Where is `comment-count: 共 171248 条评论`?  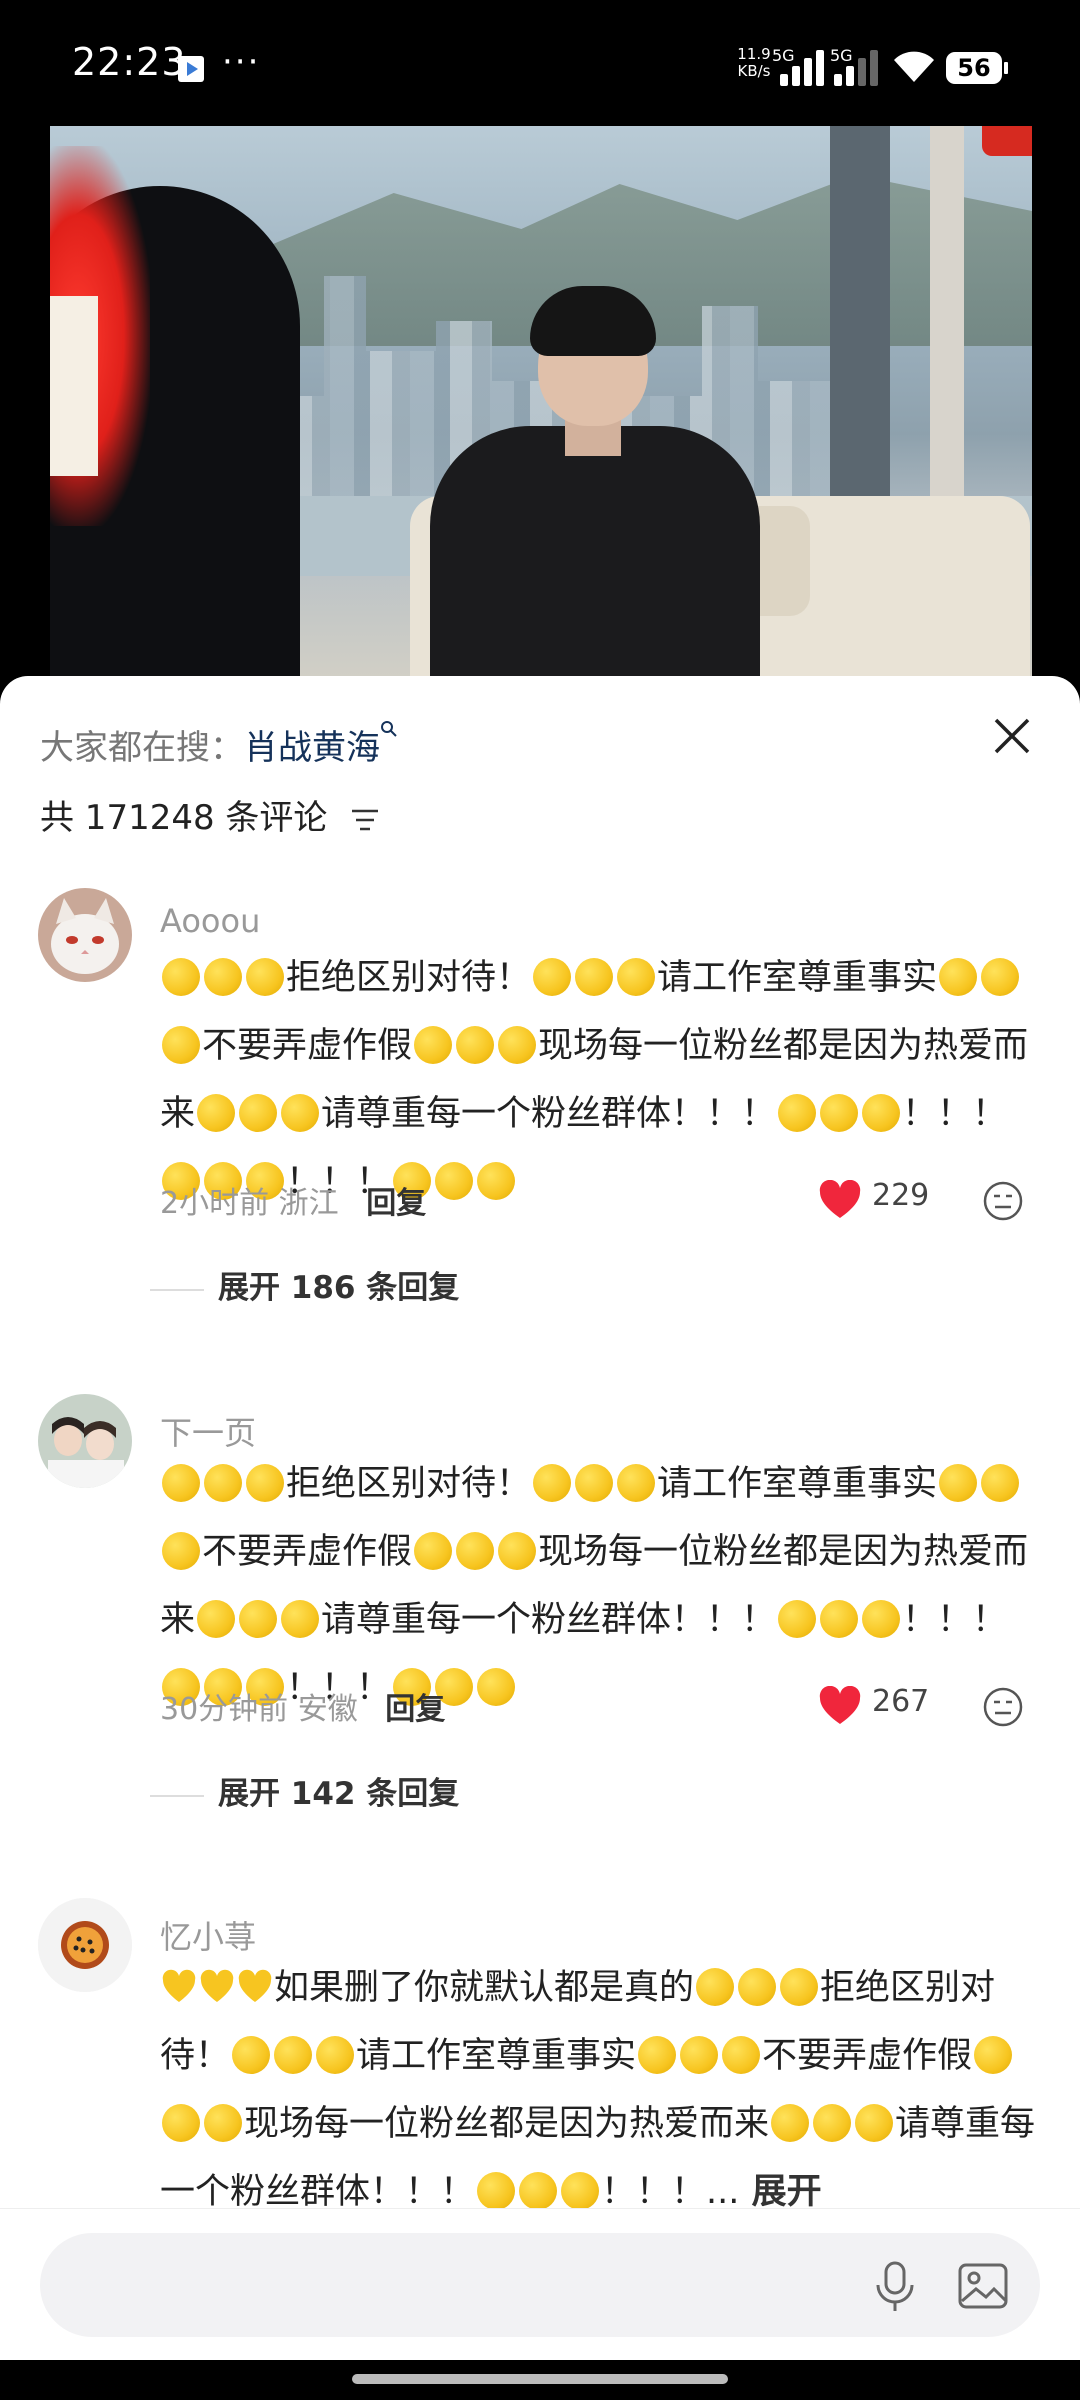 comment-count: 共 171248 条评论 is located at coordinates (211, 814).